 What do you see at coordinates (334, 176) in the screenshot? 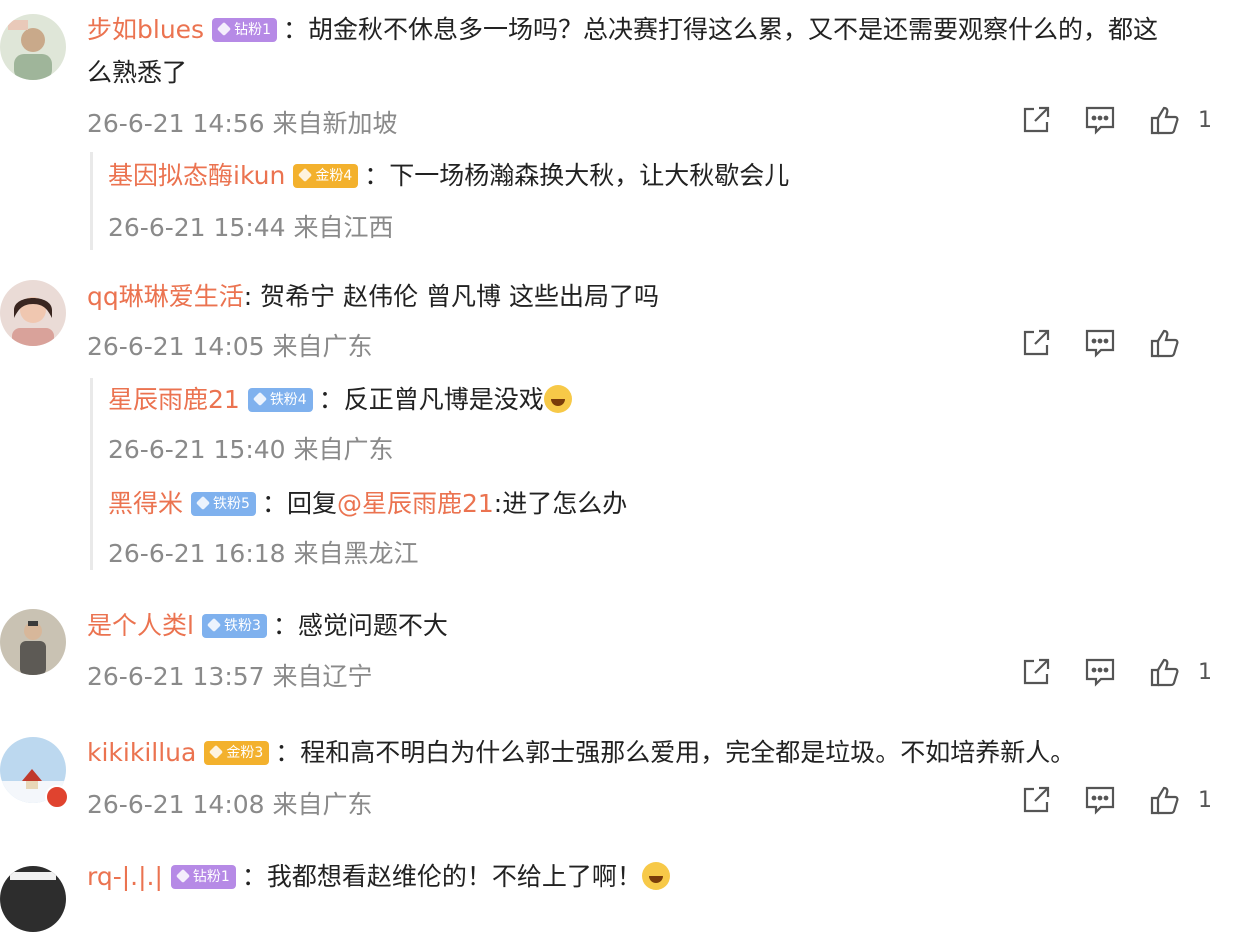
I see `badge-label: 金粉4` at bounding box center [334, 176].